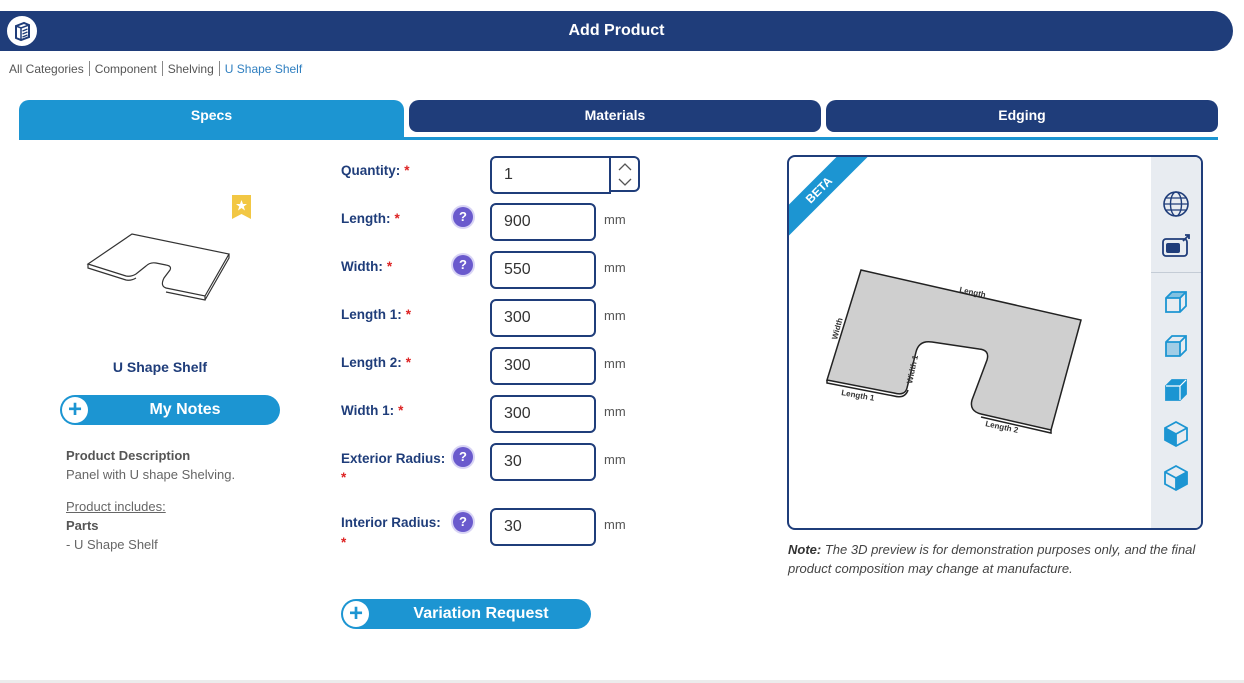  Describe the element at coordinates (82, 525) in the screenshot. I see `parts-heading: Parts` at that location.